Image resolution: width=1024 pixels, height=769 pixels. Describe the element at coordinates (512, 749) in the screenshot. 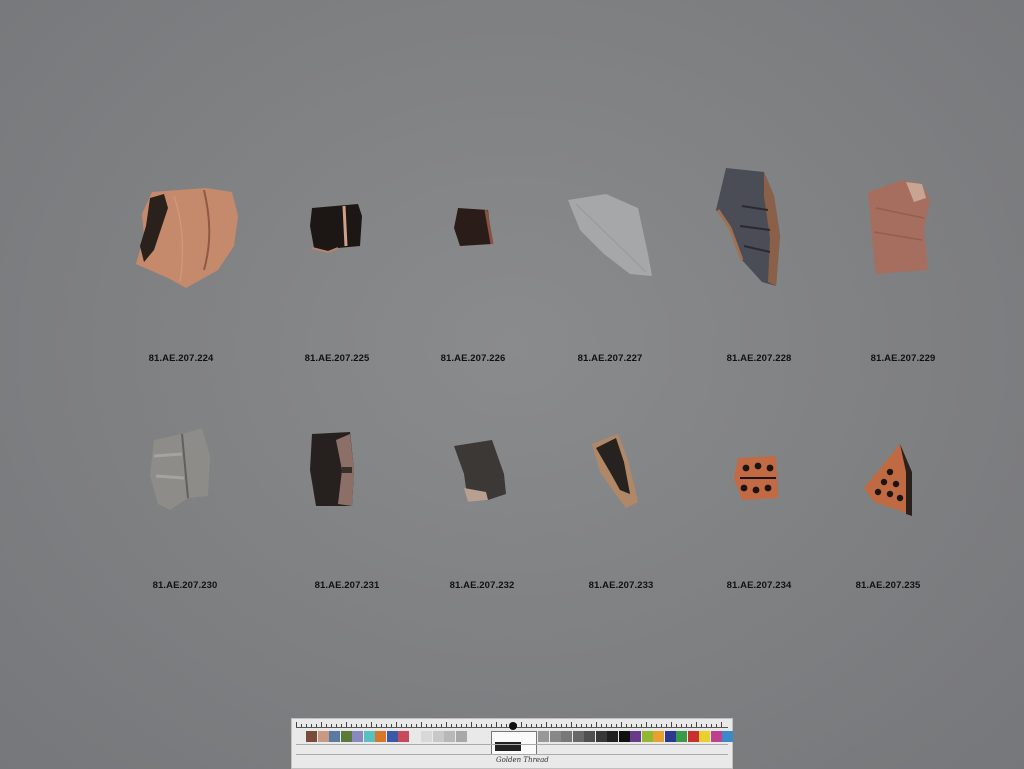

I see `density-scale` at that location.